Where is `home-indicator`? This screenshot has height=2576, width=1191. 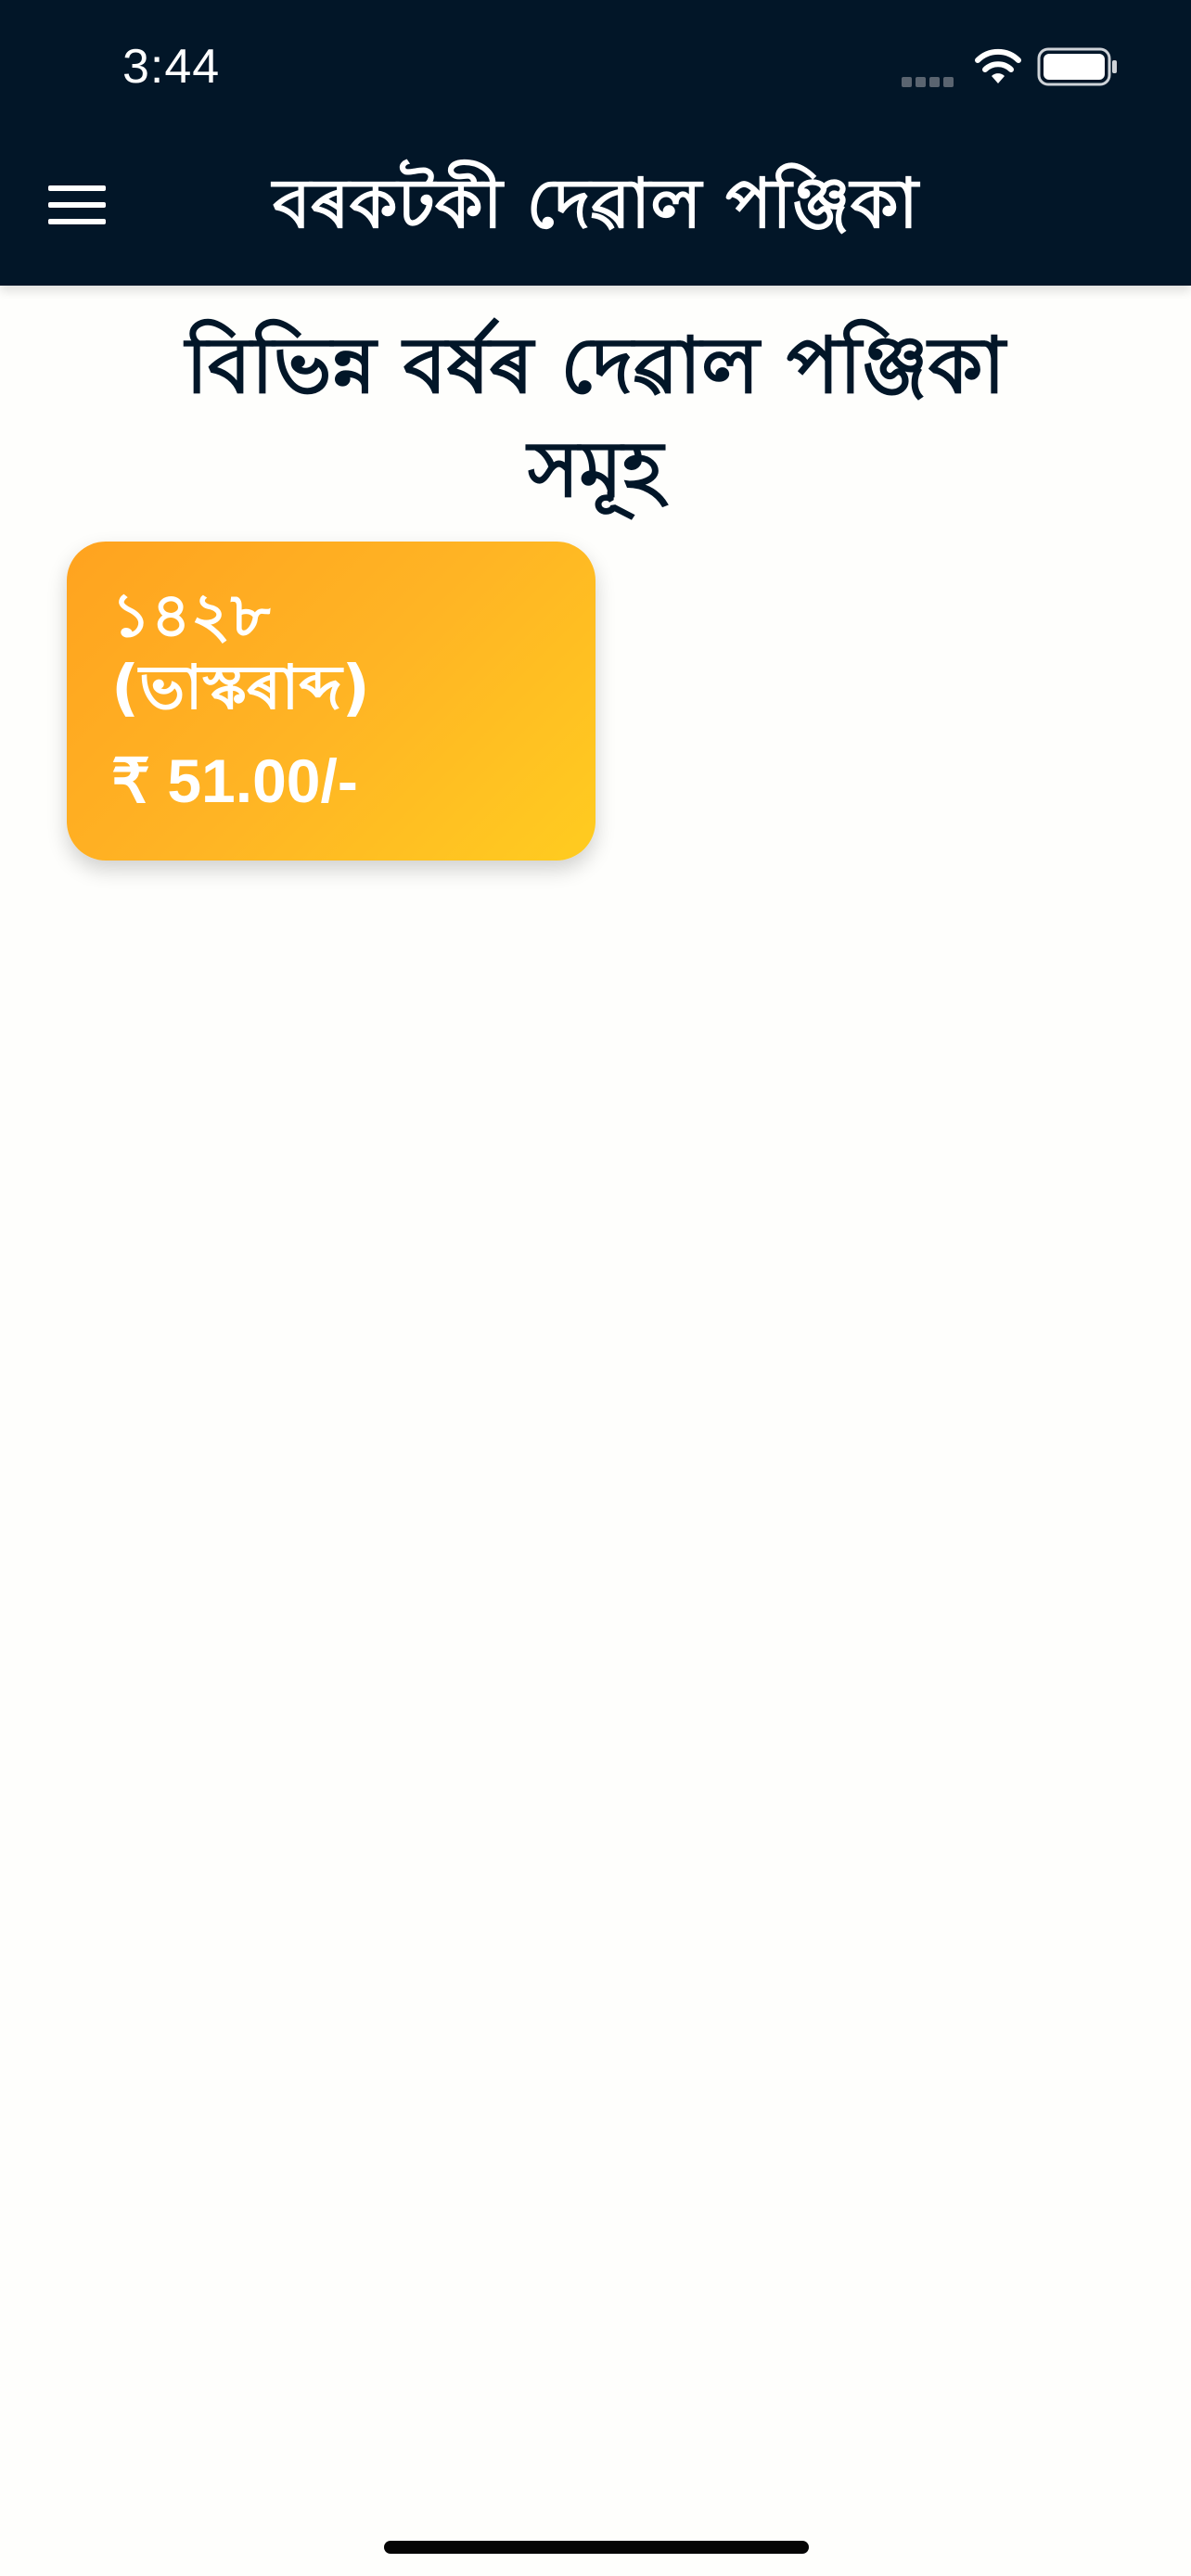
home-indicator is located at coordinates (597, 2547).